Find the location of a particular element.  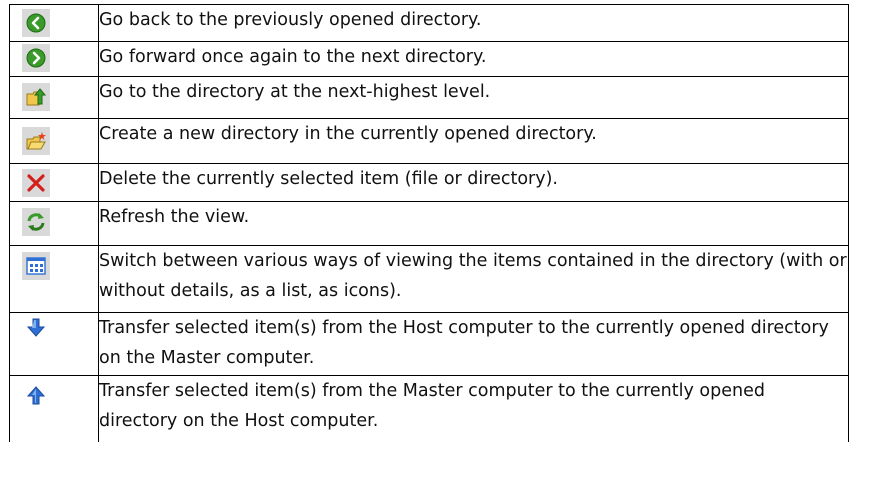

description-cell: Refresh the view. is located at coordinates (473, 223).